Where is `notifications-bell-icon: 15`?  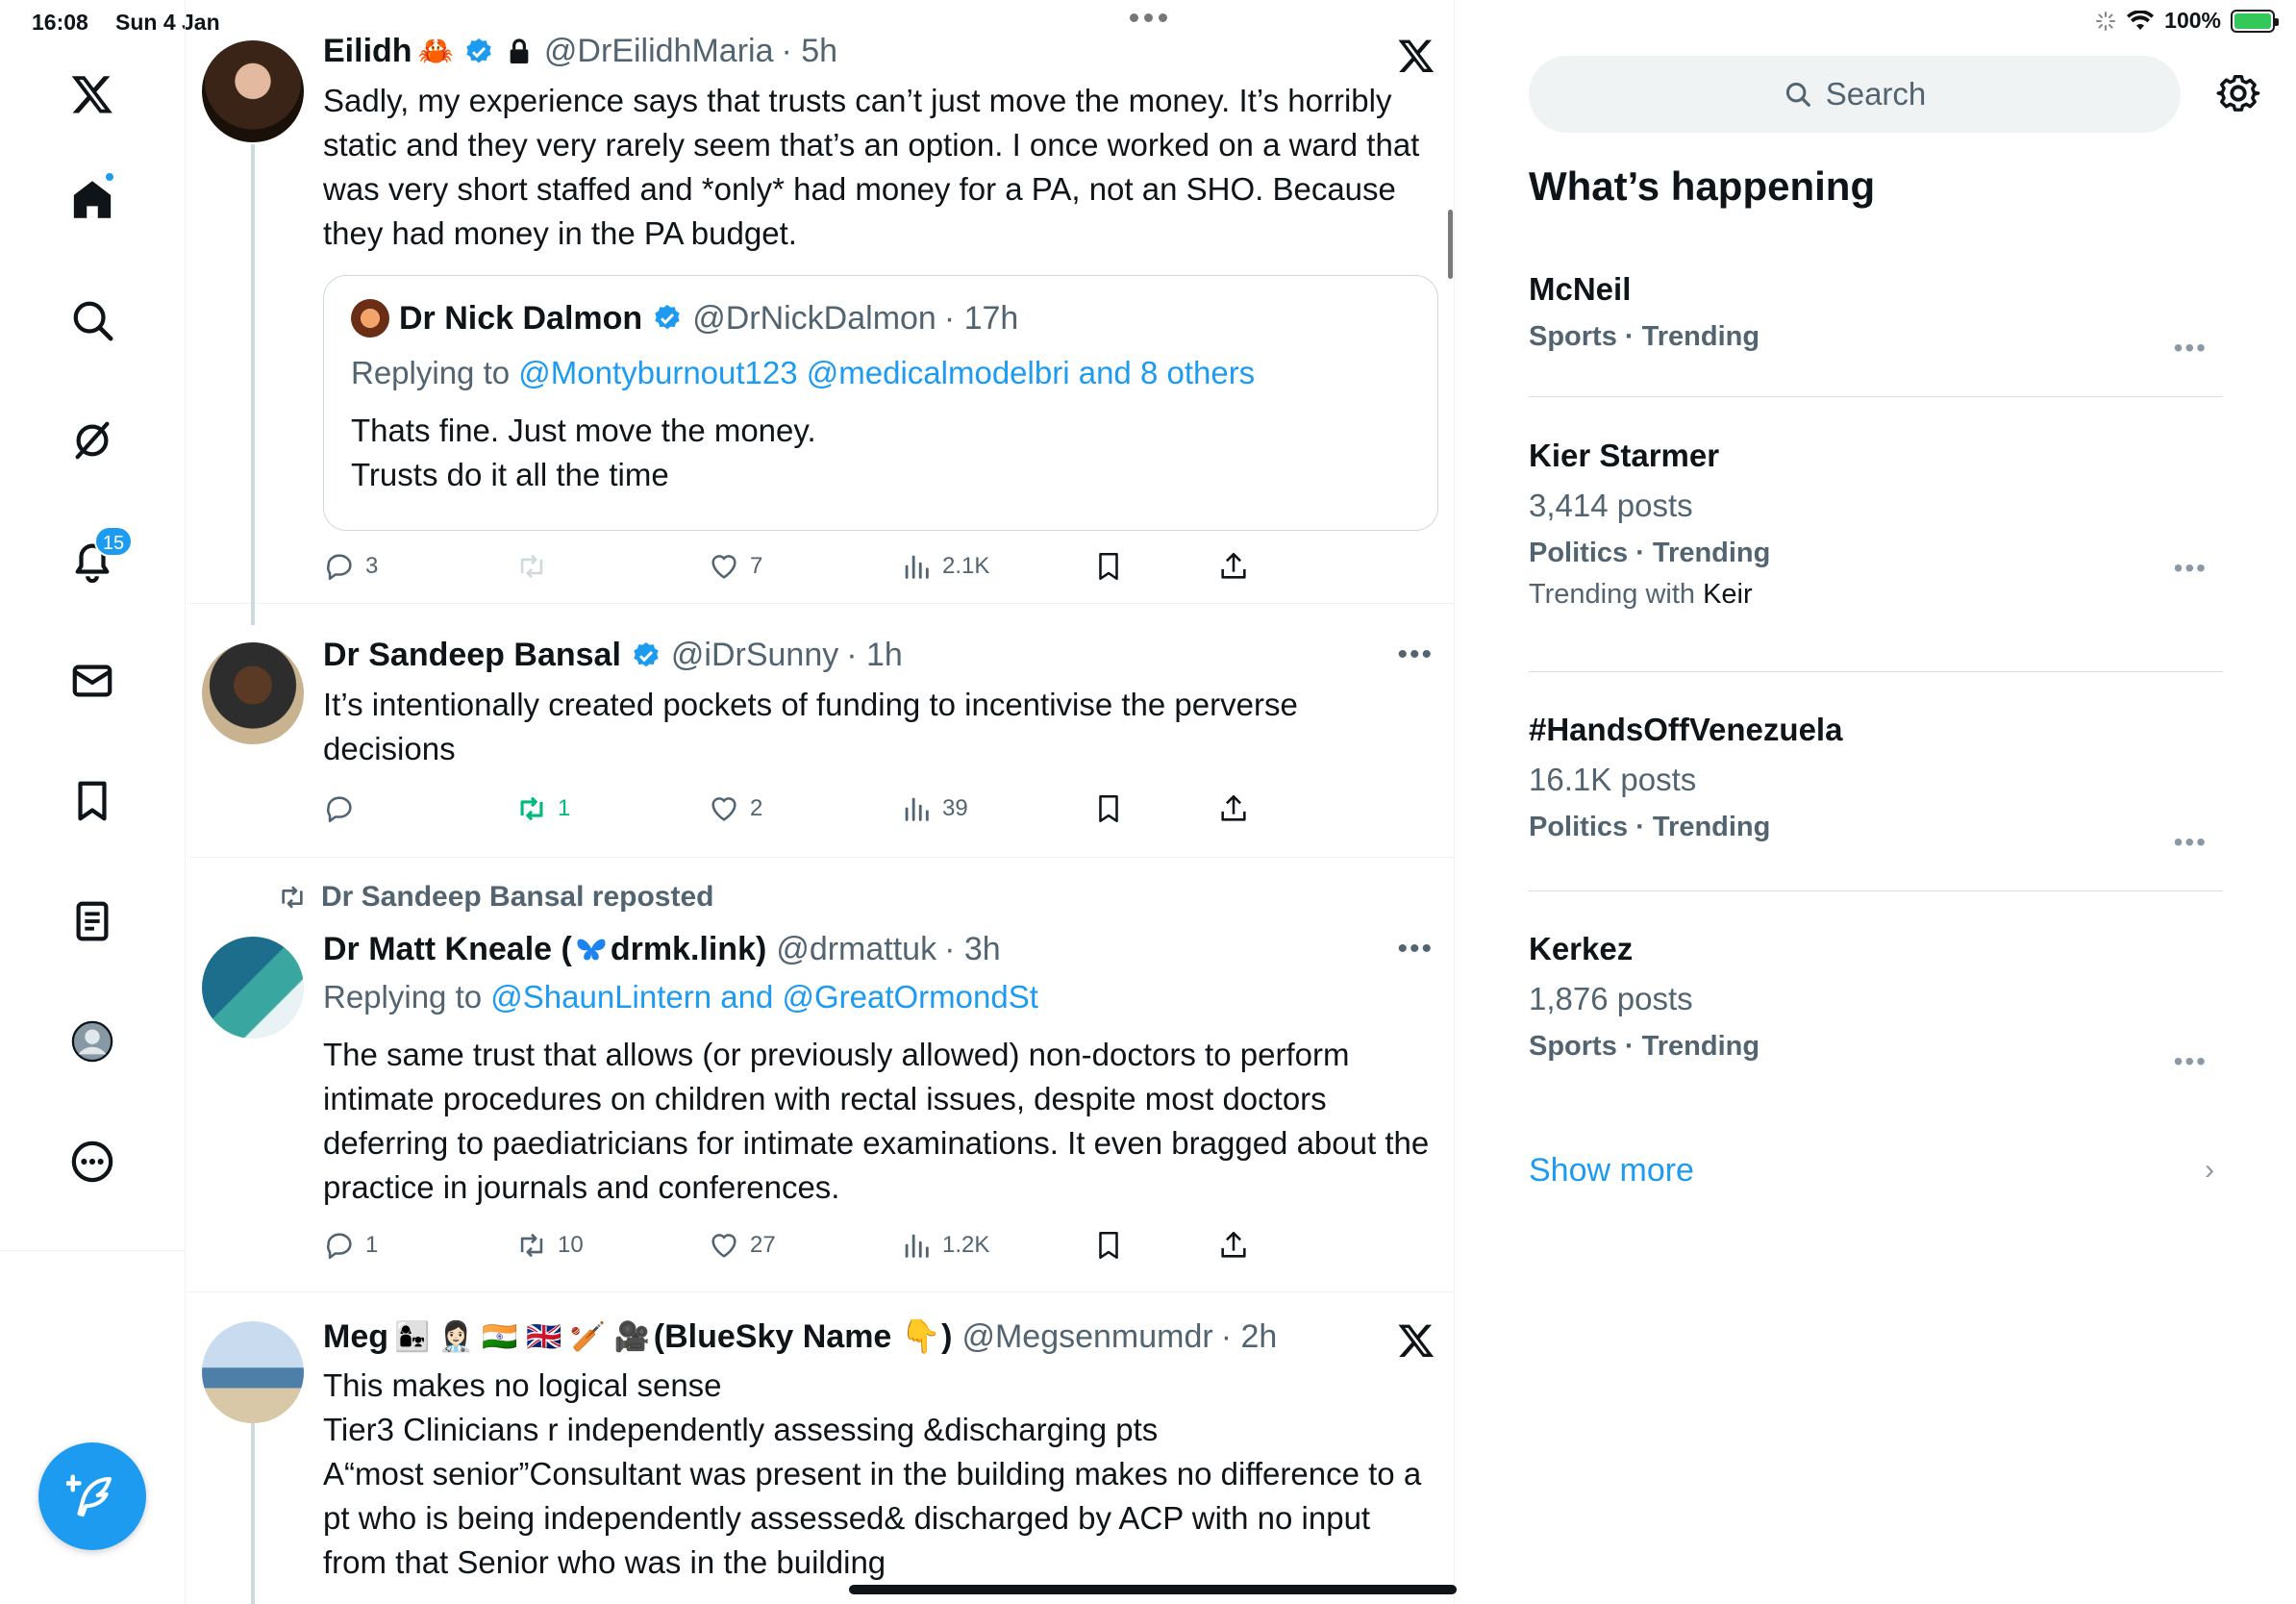
notifications-bell-icon: 15 is located at coordinates (93, 560).